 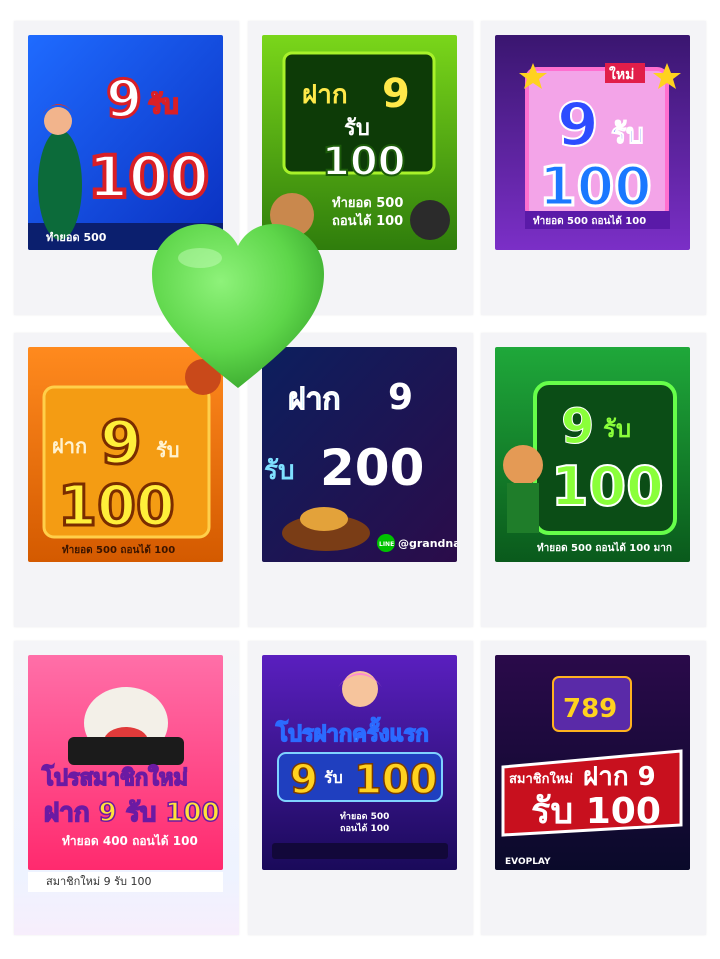 I want to click on promo3-badge: ใหม่, so click(x=621, y=74).